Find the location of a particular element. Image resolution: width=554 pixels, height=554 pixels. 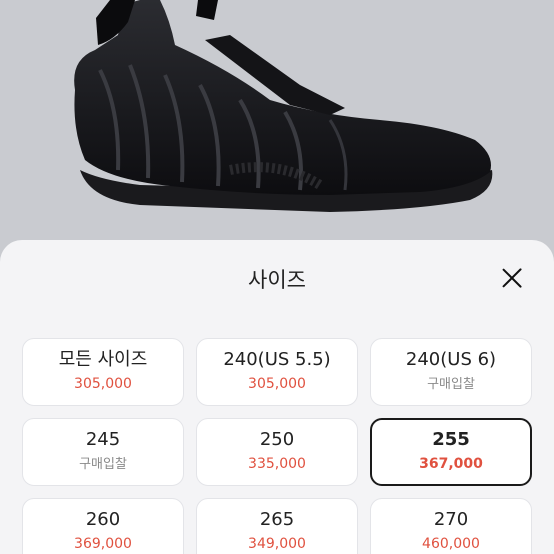

size-label: 240(US 5.5) is located at coordinates (277, 359).